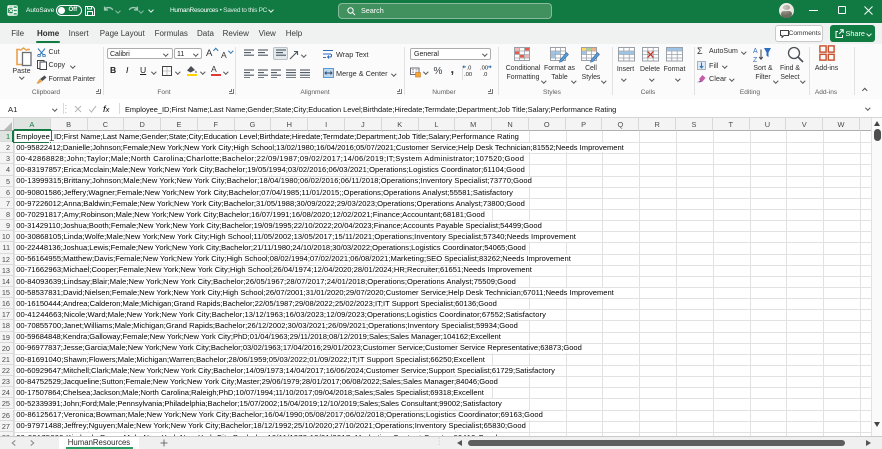  Describe the element at coordinates (755, 51) in the screenshot. I see `svg-text: A` at that location.